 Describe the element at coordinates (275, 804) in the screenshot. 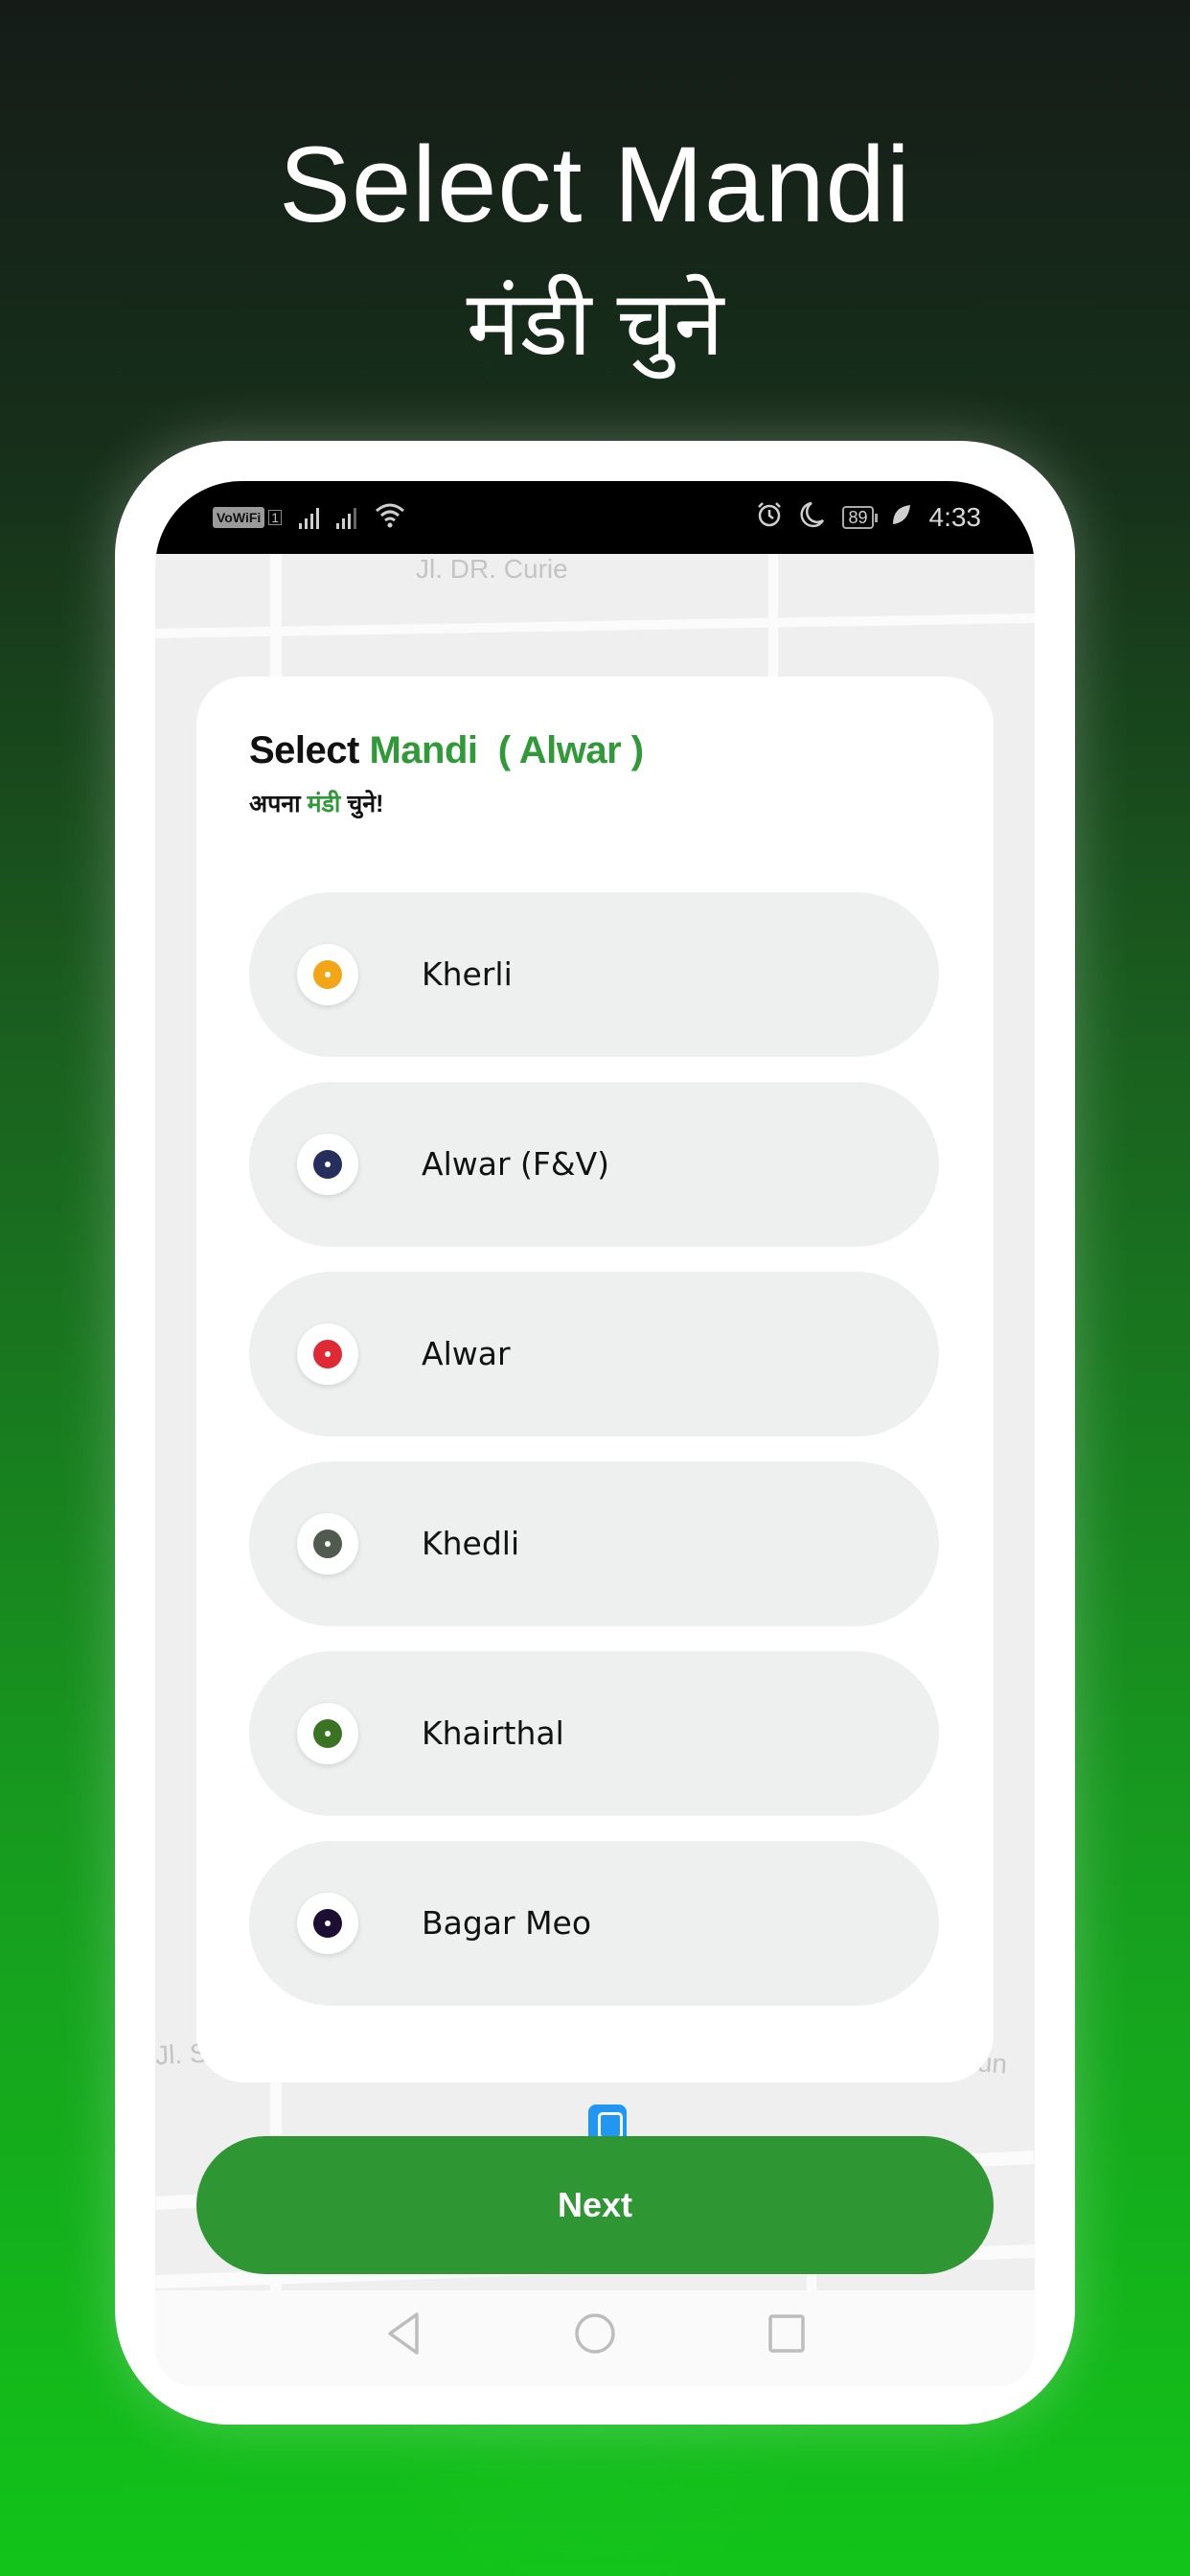

I see `card-subtitle-prefix: अपना` at that location.